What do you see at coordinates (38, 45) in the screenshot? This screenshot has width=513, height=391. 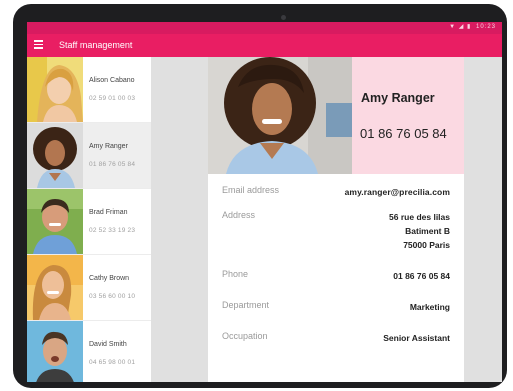 I see `menu-icon` at bounding box center [38, 45].